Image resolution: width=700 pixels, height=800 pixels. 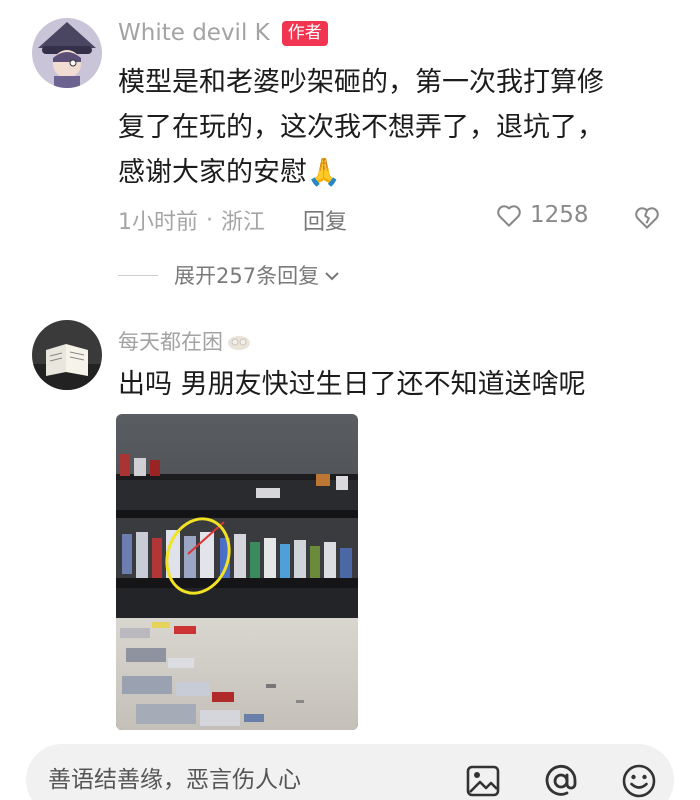 What do you see at coordinates (138, 275) in the screenshot?
I see `divider` at bounding box center [138, 275].